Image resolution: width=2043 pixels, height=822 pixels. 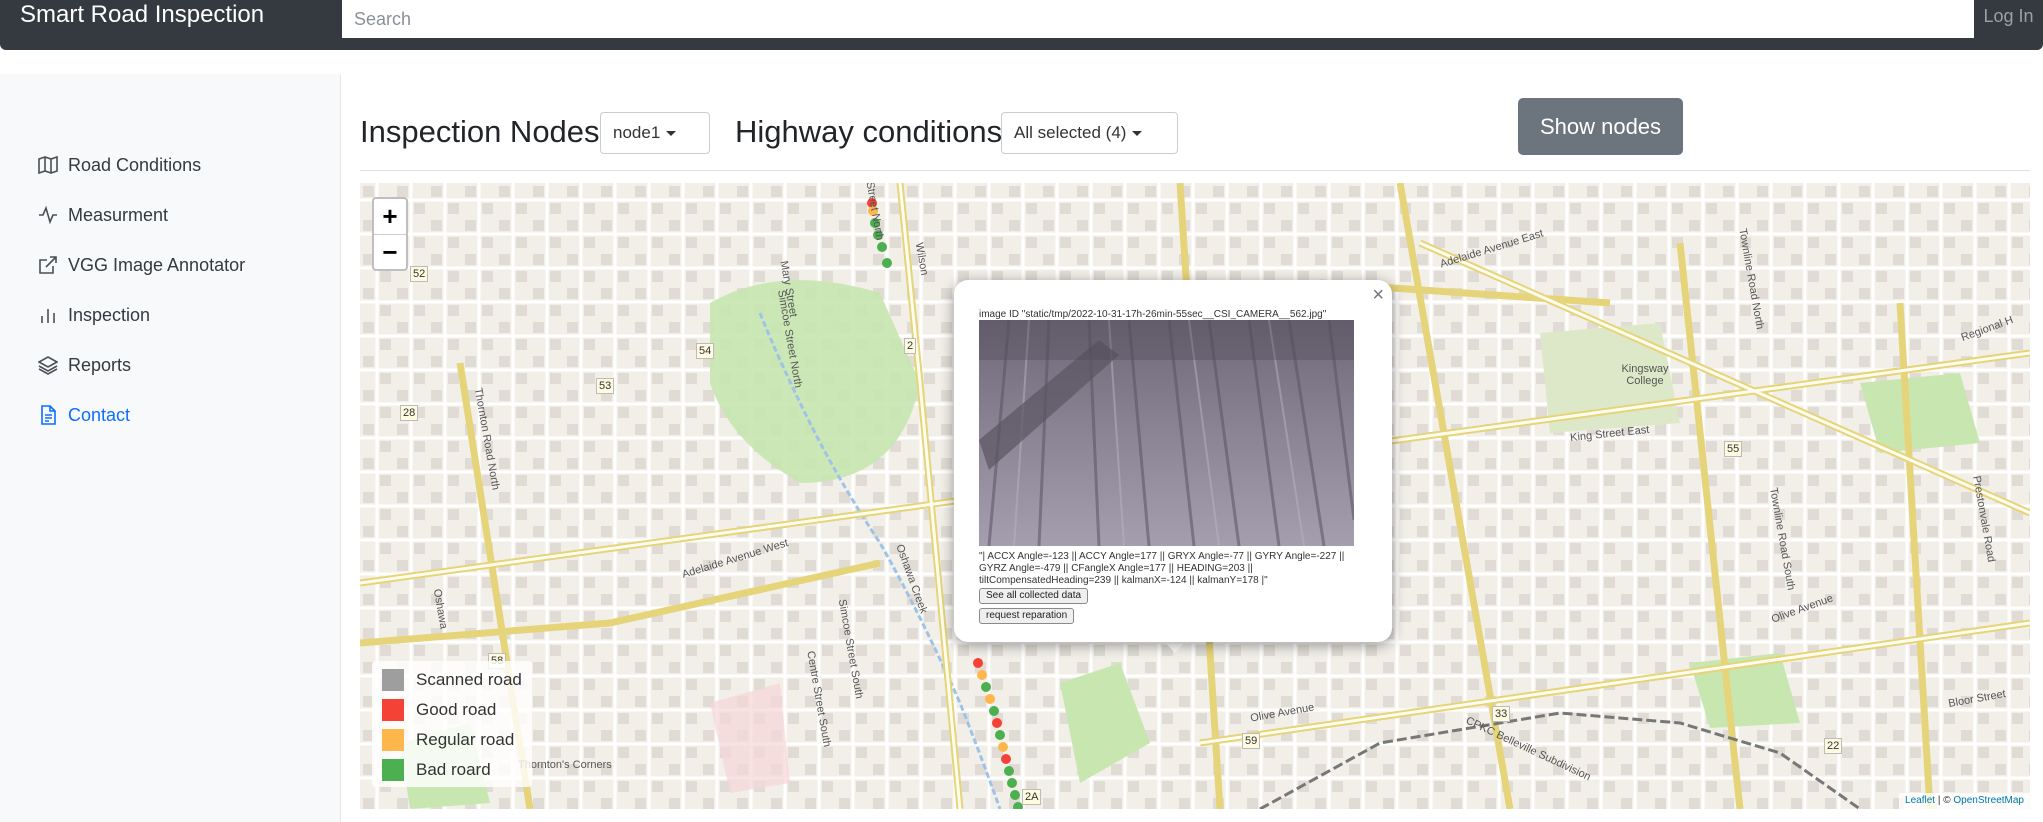 I want to click on sidebar-item-measurment: Measurment, so click(x=103, y=215).